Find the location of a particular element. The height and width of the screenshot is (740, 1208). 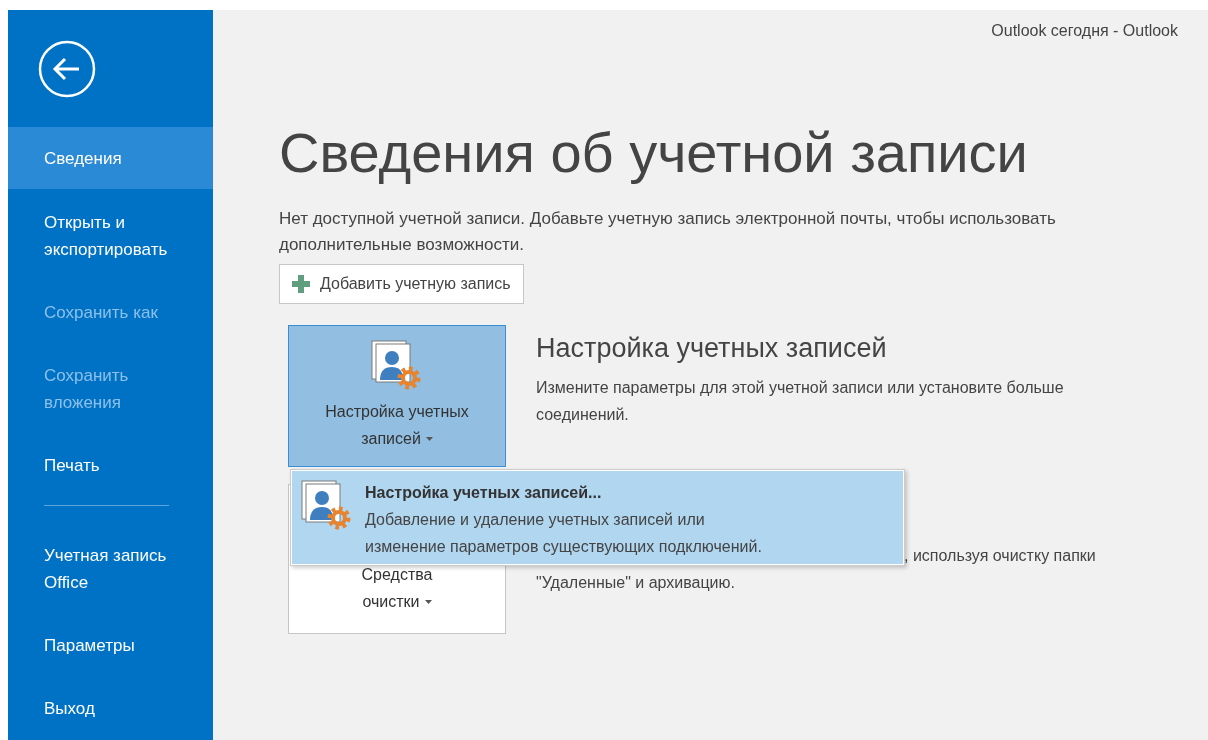

section-description: Измените параметры для этой учетной записи или установите больше is located at coordinates (800, 388).